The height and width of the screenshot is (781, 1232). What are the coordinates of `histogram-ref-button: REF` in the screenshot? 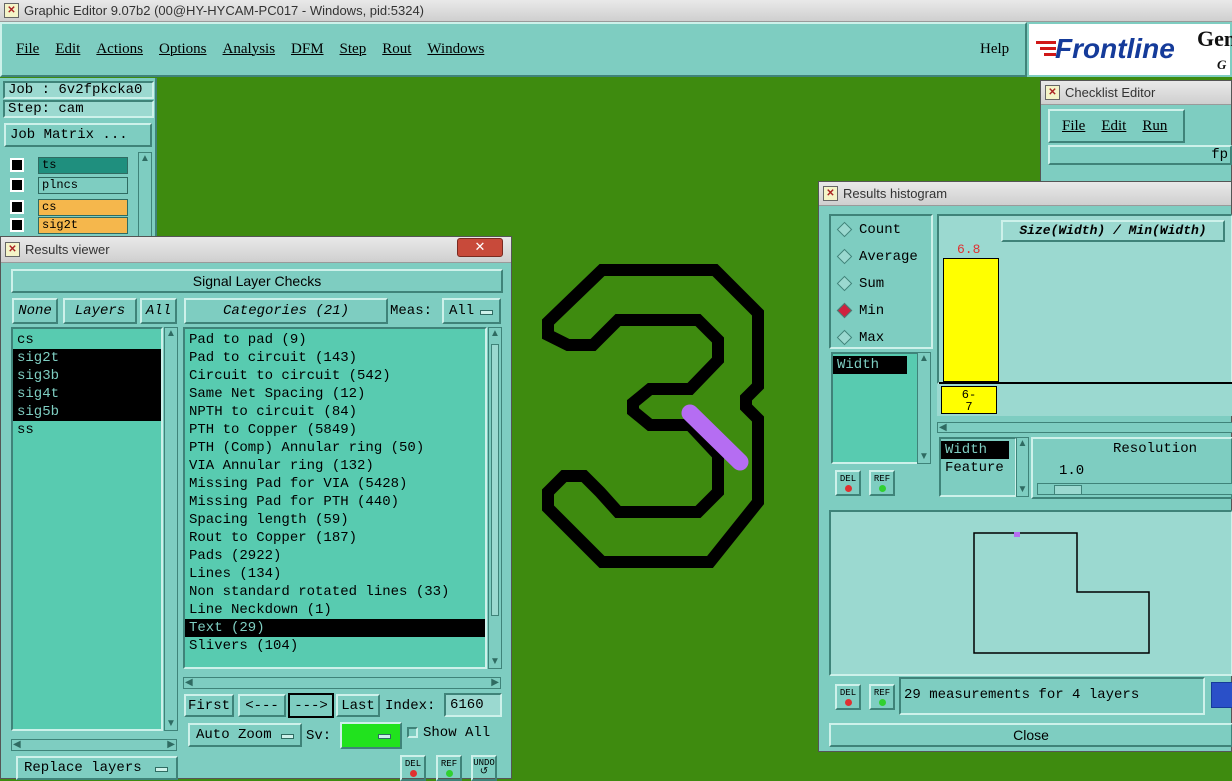 It's located at (882, 483).